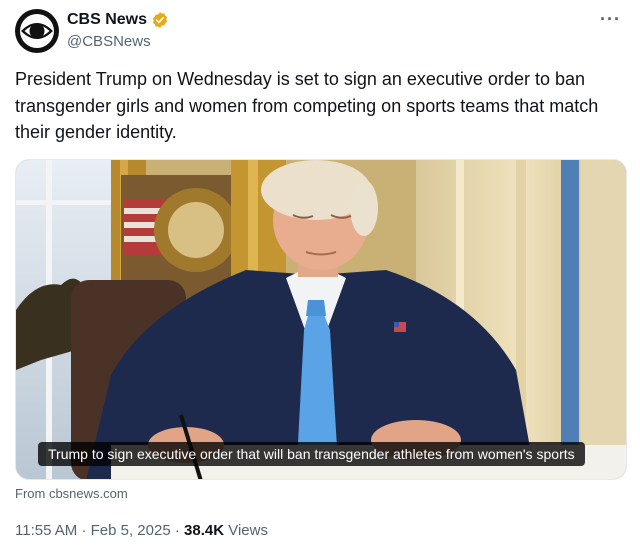  Describe the element at coordinates (610, 19) in the screenshot. I see `more-options-icon: ···` at that location.